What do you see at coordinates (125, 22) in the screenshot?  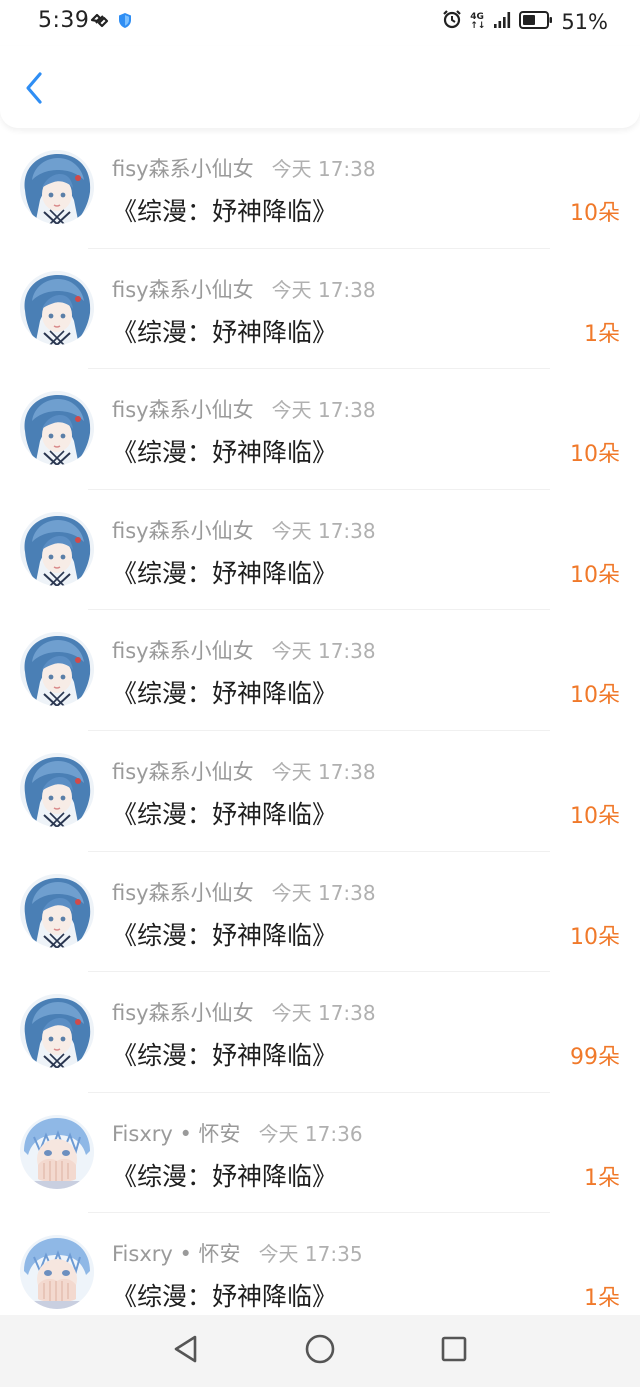 I see `shield-icon` at bounding box center [125, 22].